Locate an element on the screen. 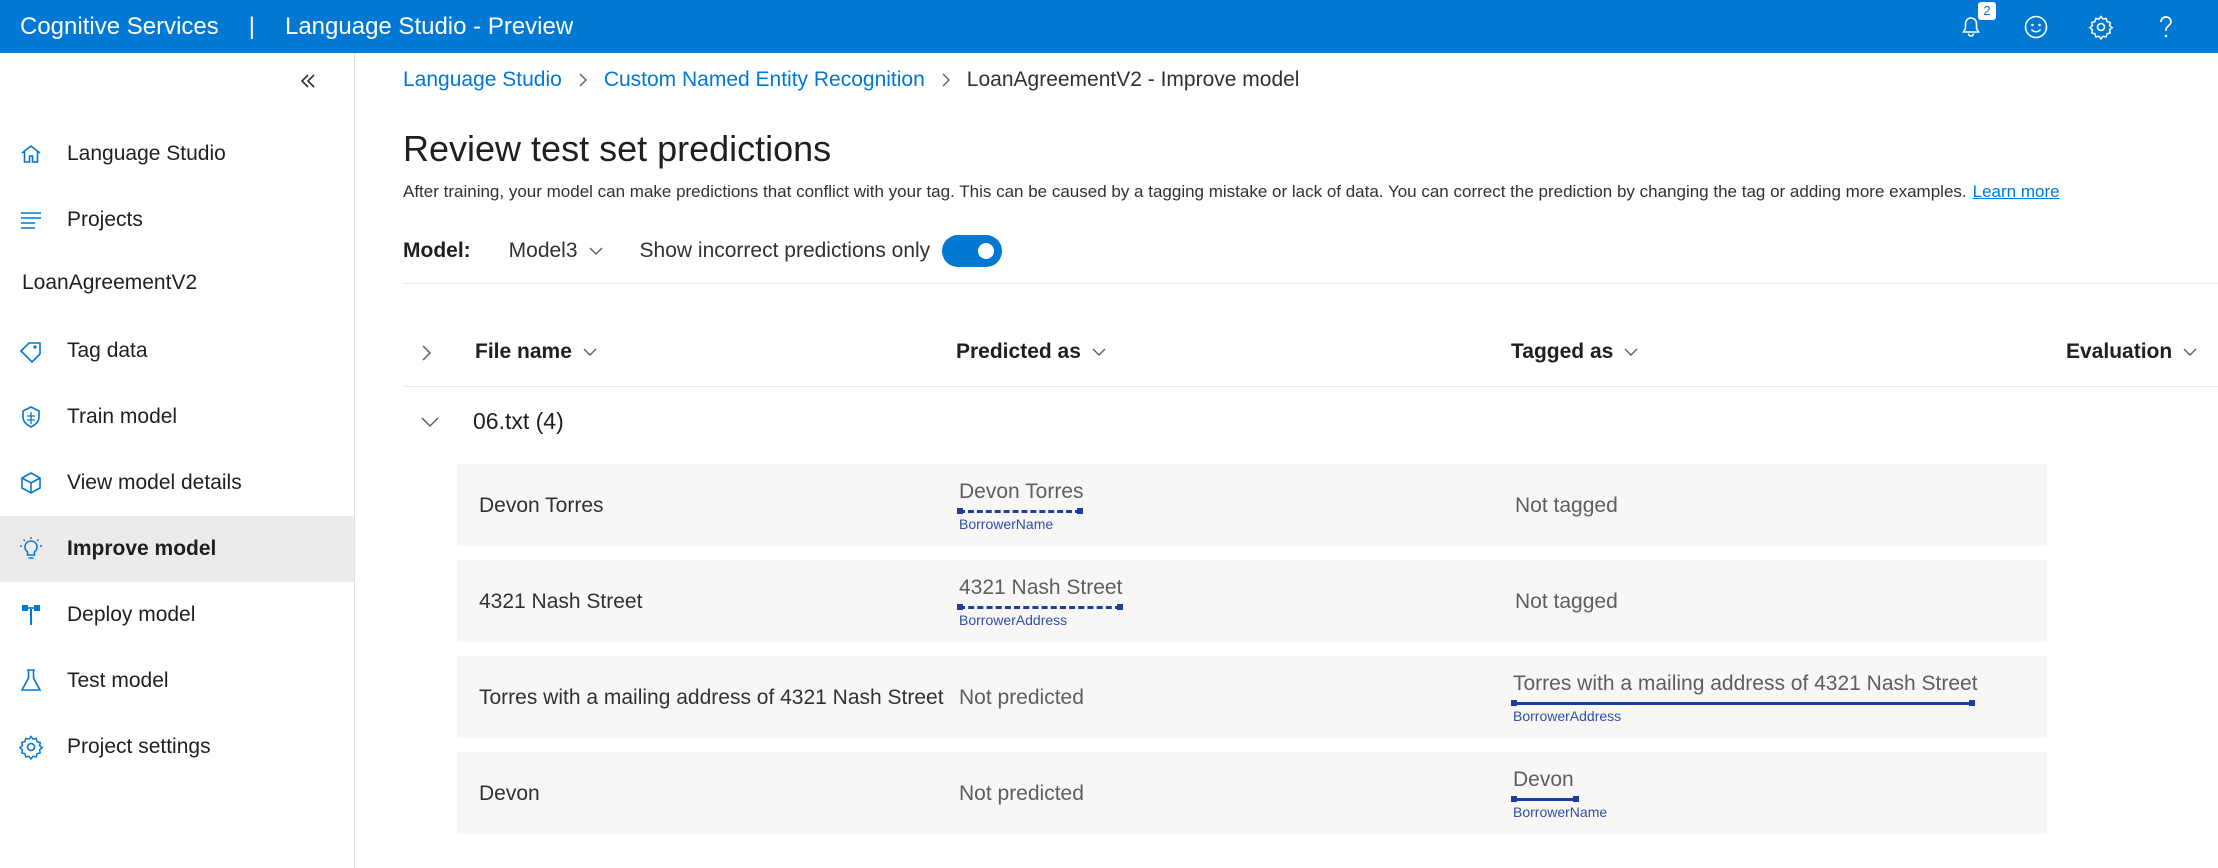 Image resolution: width=2218 pixels, height=868 pixels. help-icon is located at coordinates (2166, 27).